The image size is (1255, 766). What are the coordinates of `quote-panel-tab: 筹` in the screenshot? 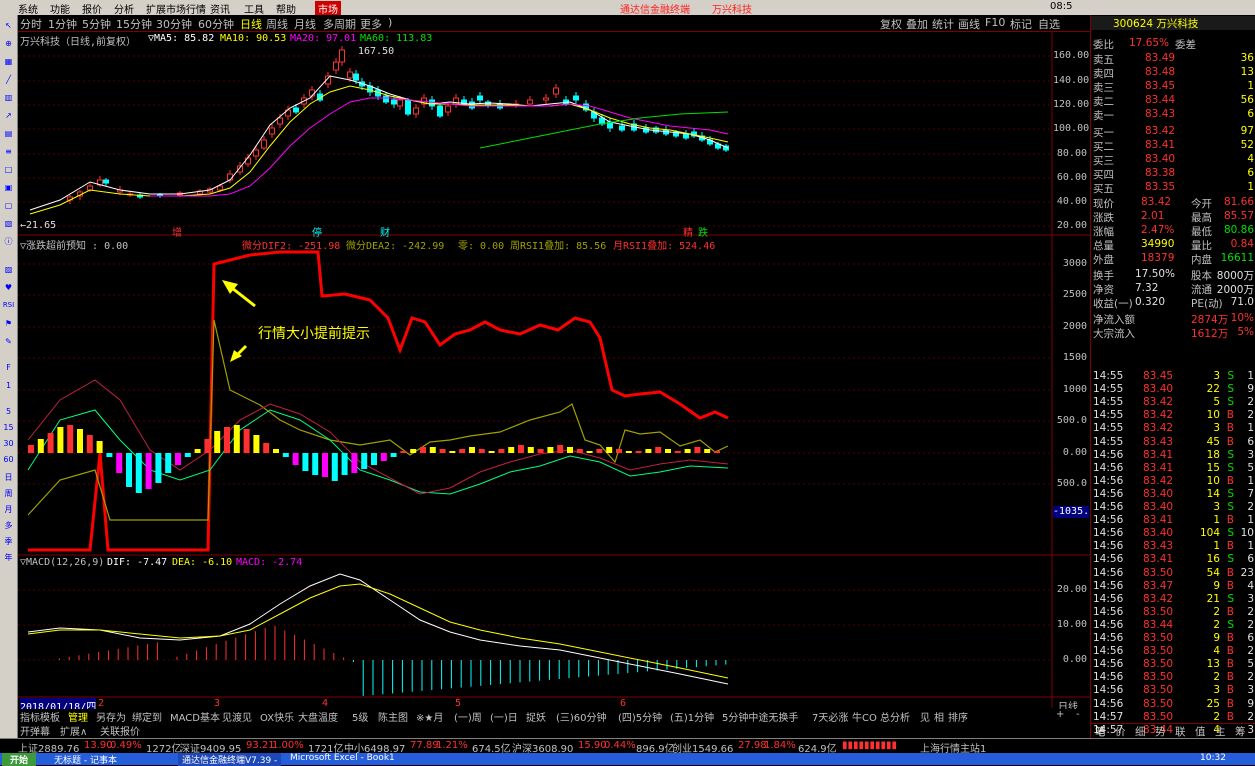 It's located at (1240, 731).